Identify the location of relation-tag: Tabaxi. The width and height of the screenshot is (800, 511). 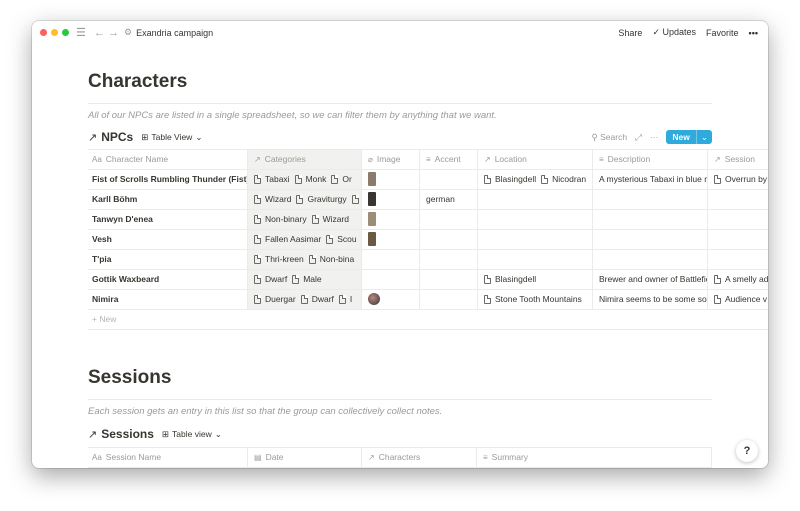
(272, 179).